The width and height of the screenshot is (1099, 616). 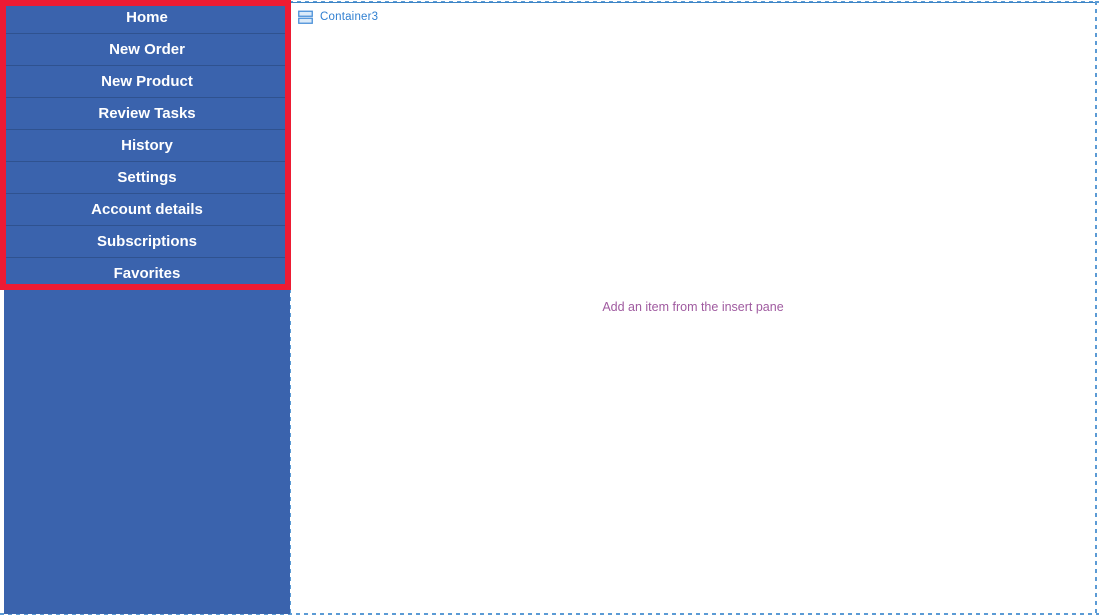 I want to click on stacked-container-icon, so click(x=305, y=17).